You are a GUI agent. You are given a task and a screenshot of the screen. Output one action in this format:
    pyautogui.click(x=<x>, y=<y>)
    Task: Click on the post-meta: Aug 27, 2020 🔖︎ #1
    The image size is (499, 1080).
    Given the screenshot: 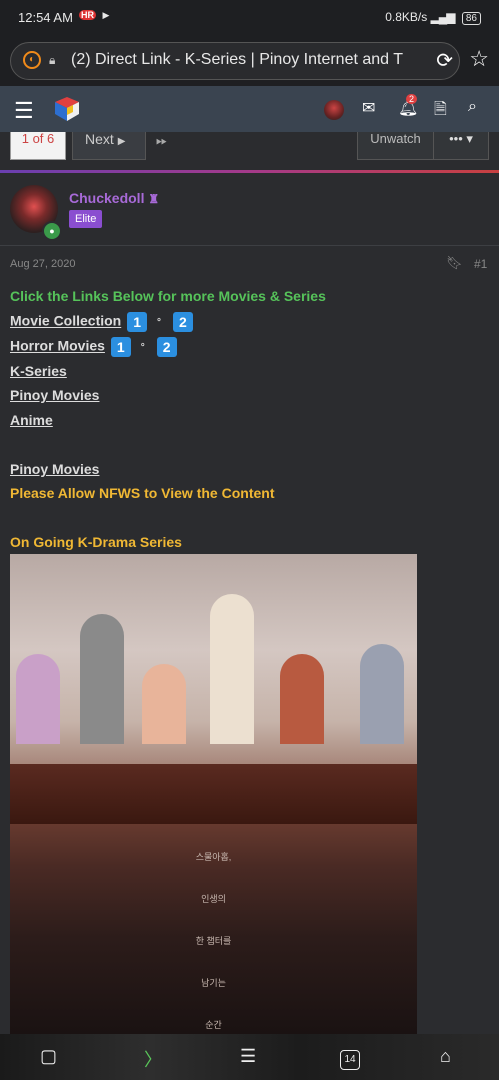 What is the action you would take?
    pyautogui.click(x=249, y=263)
    